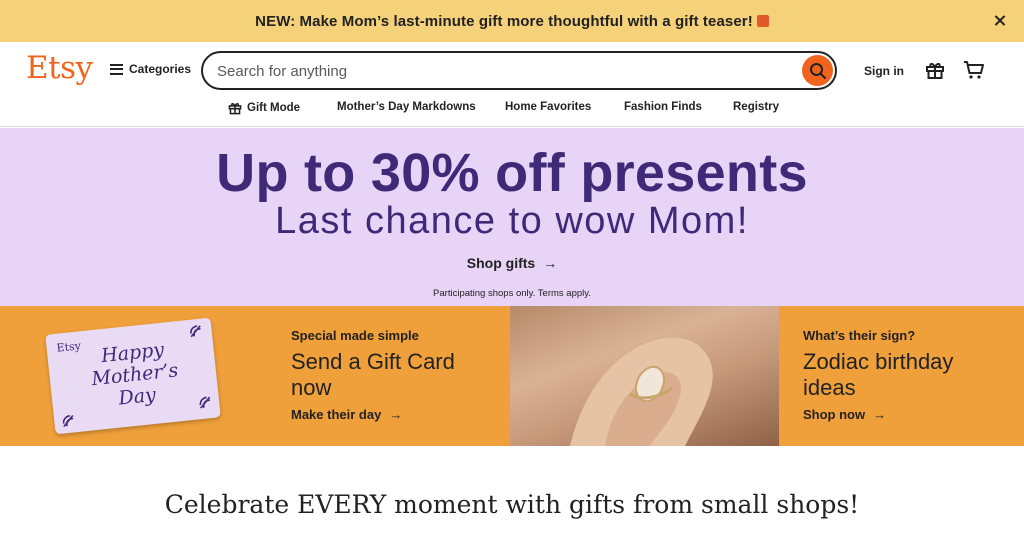 This screenshot has height=537, width=1024. What do you see at coordinates (512, 173) in the screenshot?
I see `hero-headline: Up to 30% off presents` at bounding box center [512, 173].